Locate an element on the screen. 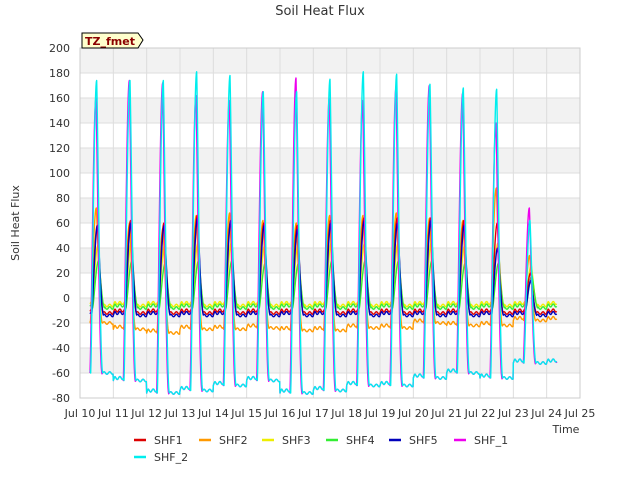 Image resolution: width=640 pixels, height=480 pixels. site-label: TZ_fmet is located at coordinates (110, 41).